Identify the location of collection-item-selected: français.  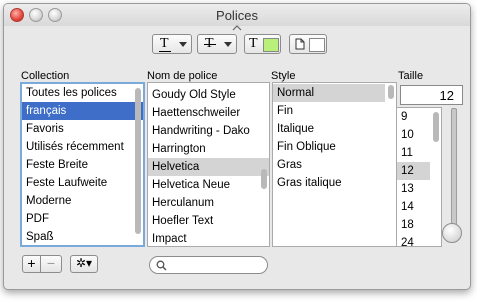
(82, 111).